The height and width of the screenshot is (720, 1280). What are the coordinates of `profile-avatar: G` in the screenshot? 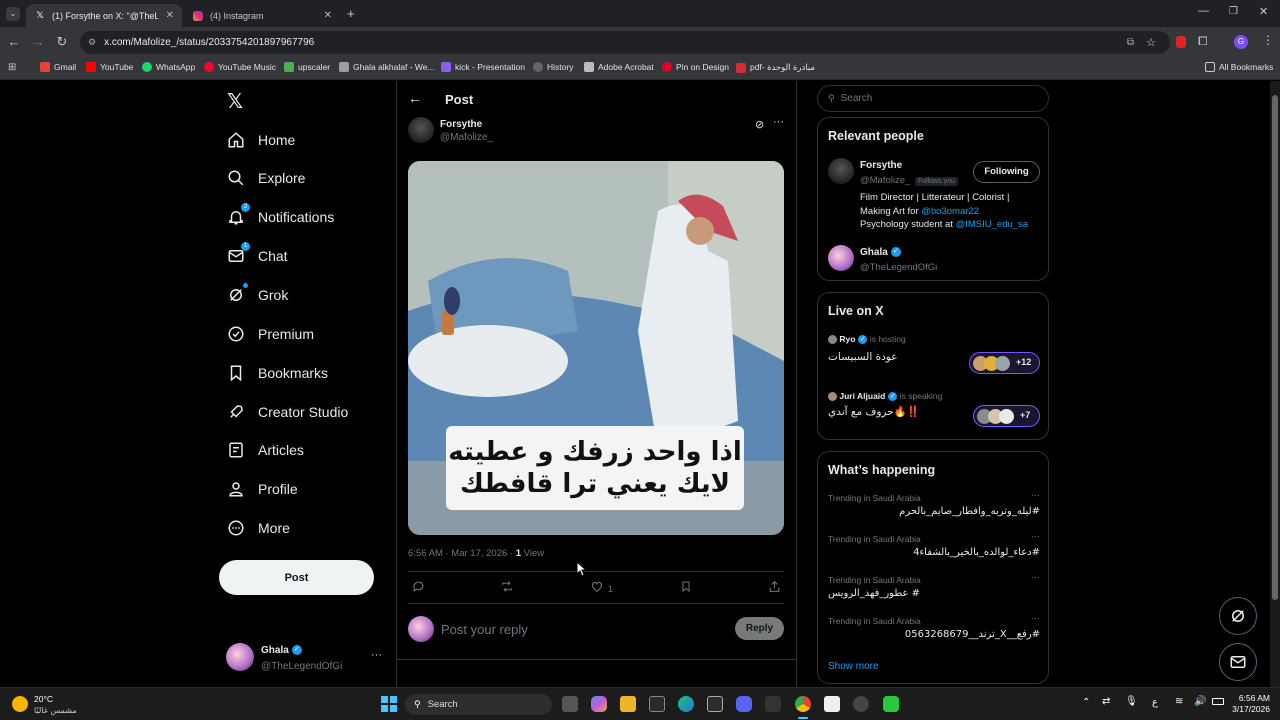 It's located at (1241, 42).